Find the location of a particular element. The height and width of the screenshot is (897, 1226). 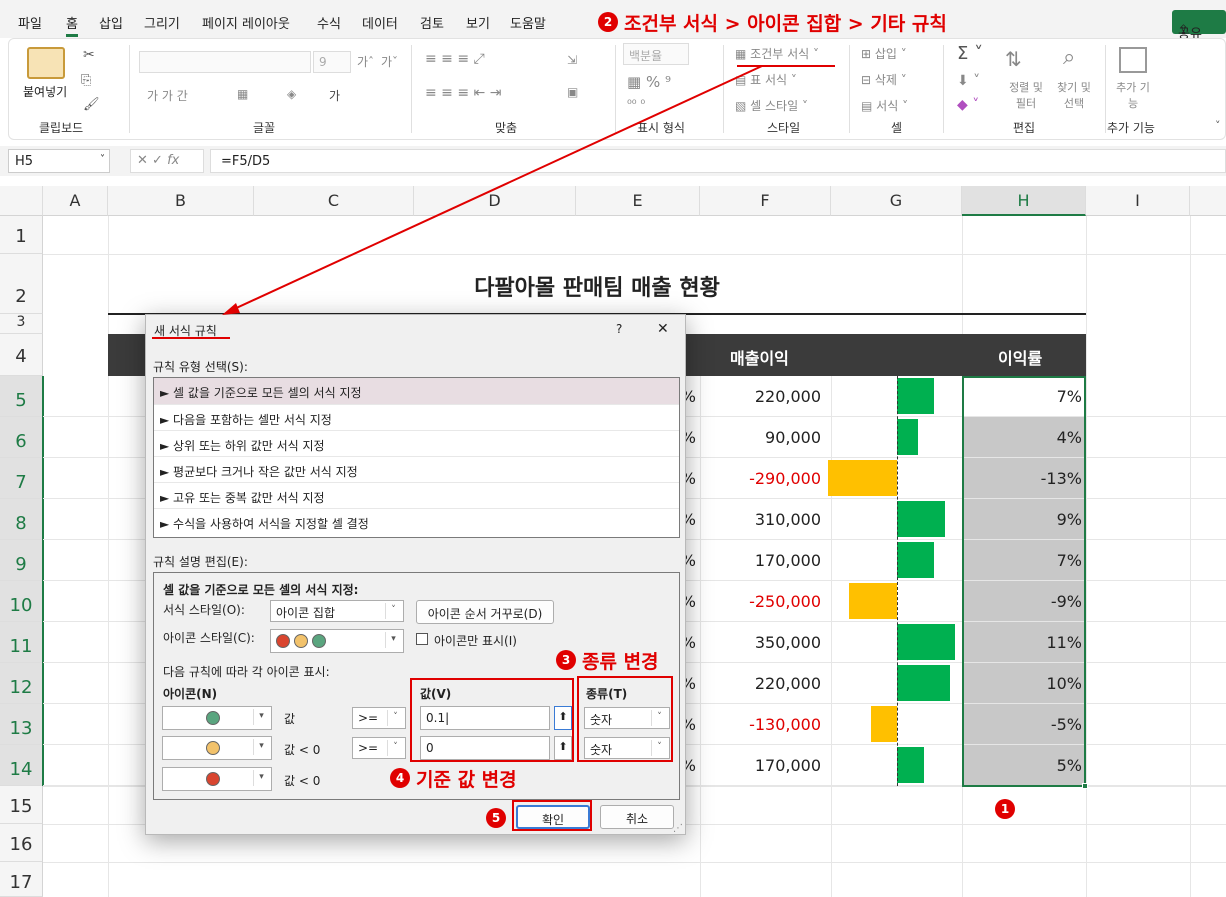

annotation-arrow is located at coordinates (492, 190).